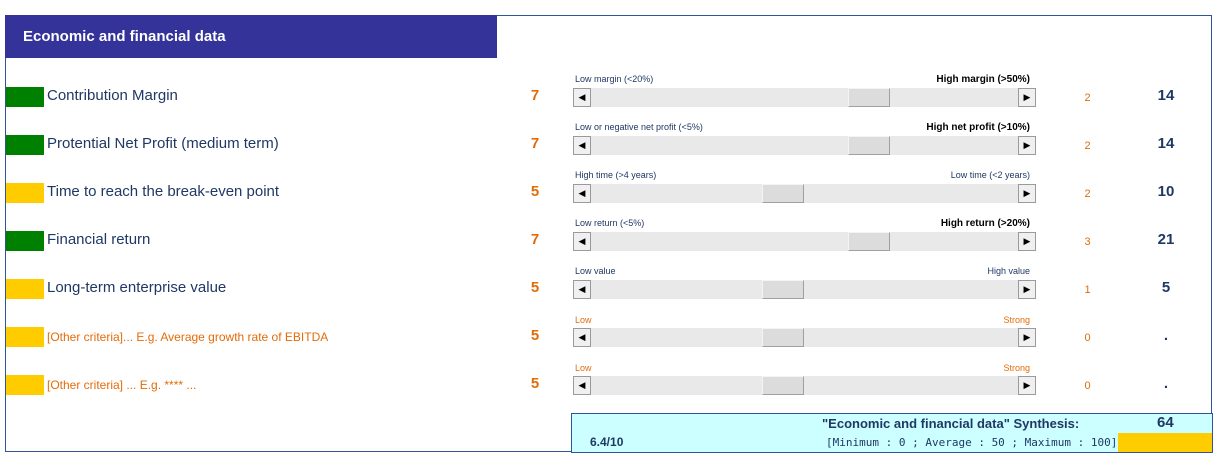 The width and height of the screenshot is (1222, 460). I want to click on slider-high-label: High margin (>50%), so click(983, 79).